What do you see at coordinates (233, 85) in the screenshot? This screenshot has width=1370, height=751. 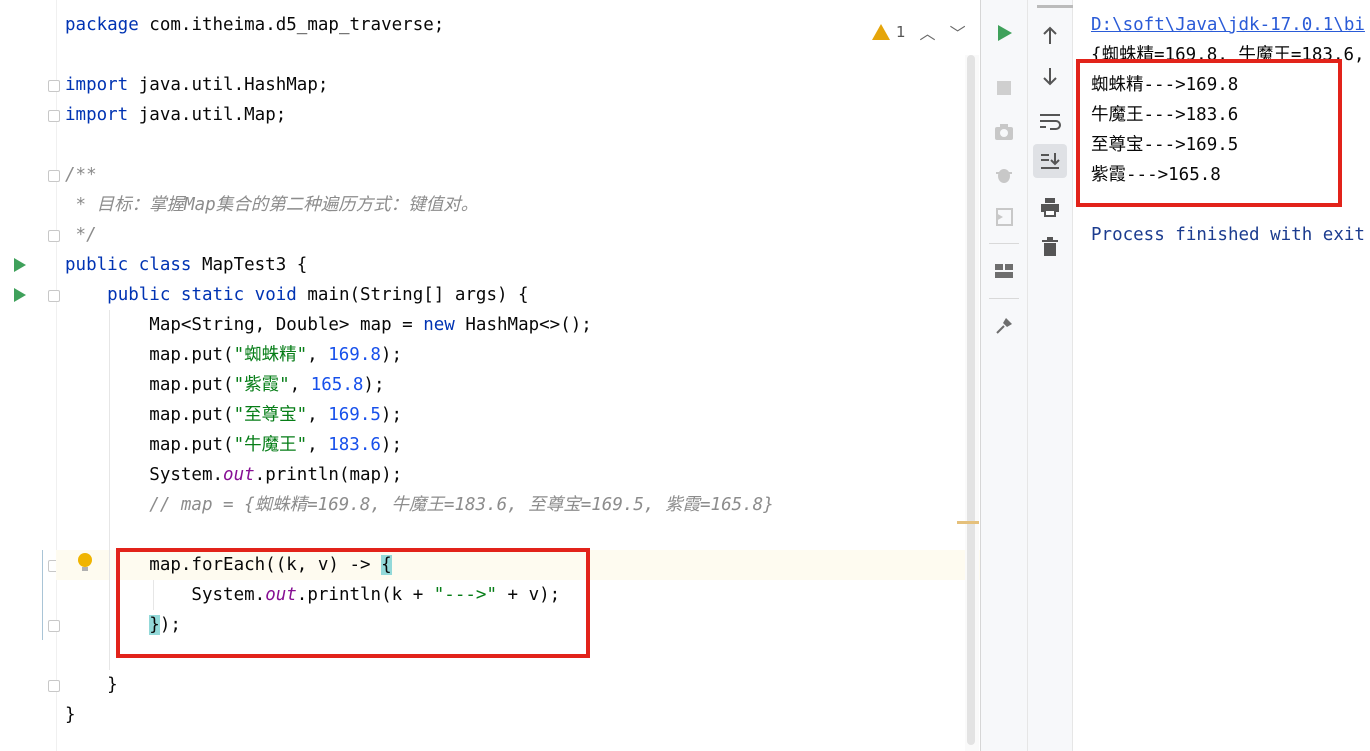 I see `code-token: java.util.HashMap;` at bounding box center [233, 85].